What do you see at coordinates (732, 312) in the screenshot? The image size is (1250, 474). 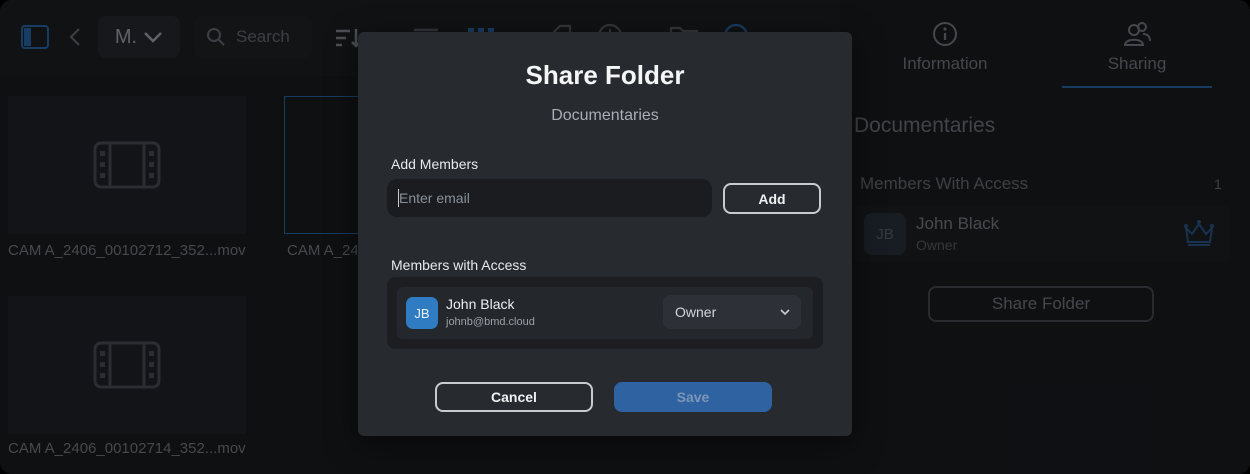 I see `role-dropdown: Owner` at bounding box center [732, 312].